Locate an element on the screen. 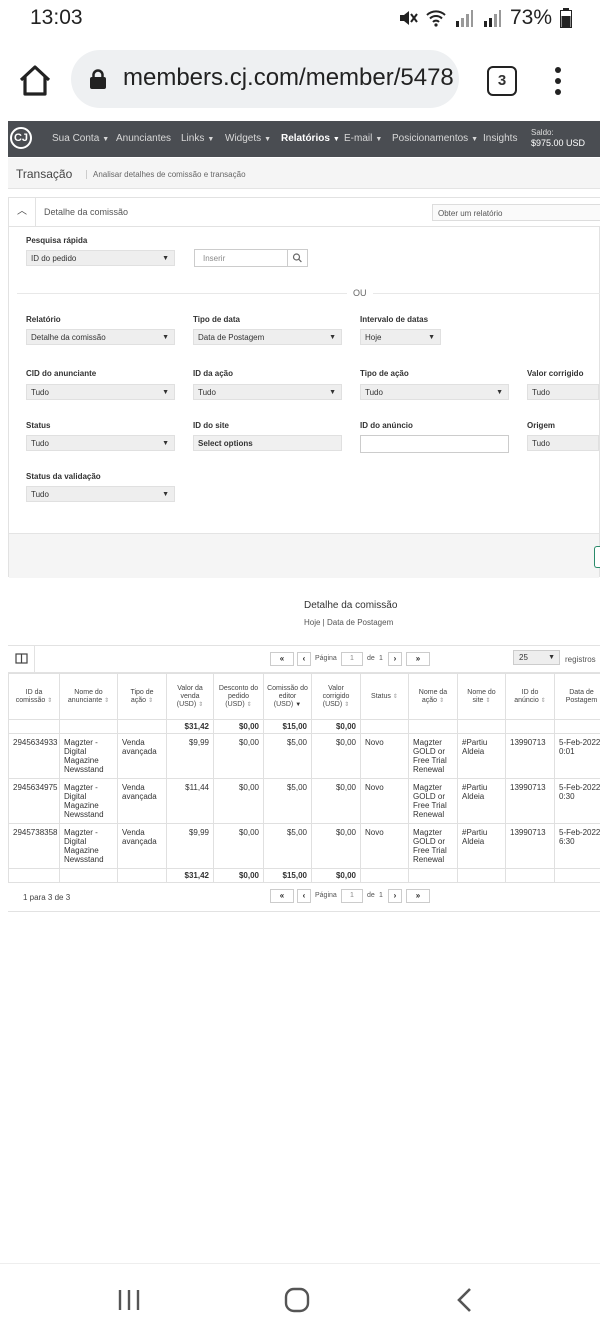 The width and height of the screenshot is (600, 1334). filter-panel-header: ︿ Detalhe da comissão Obter um relatório is located at coordinates (304, 212).